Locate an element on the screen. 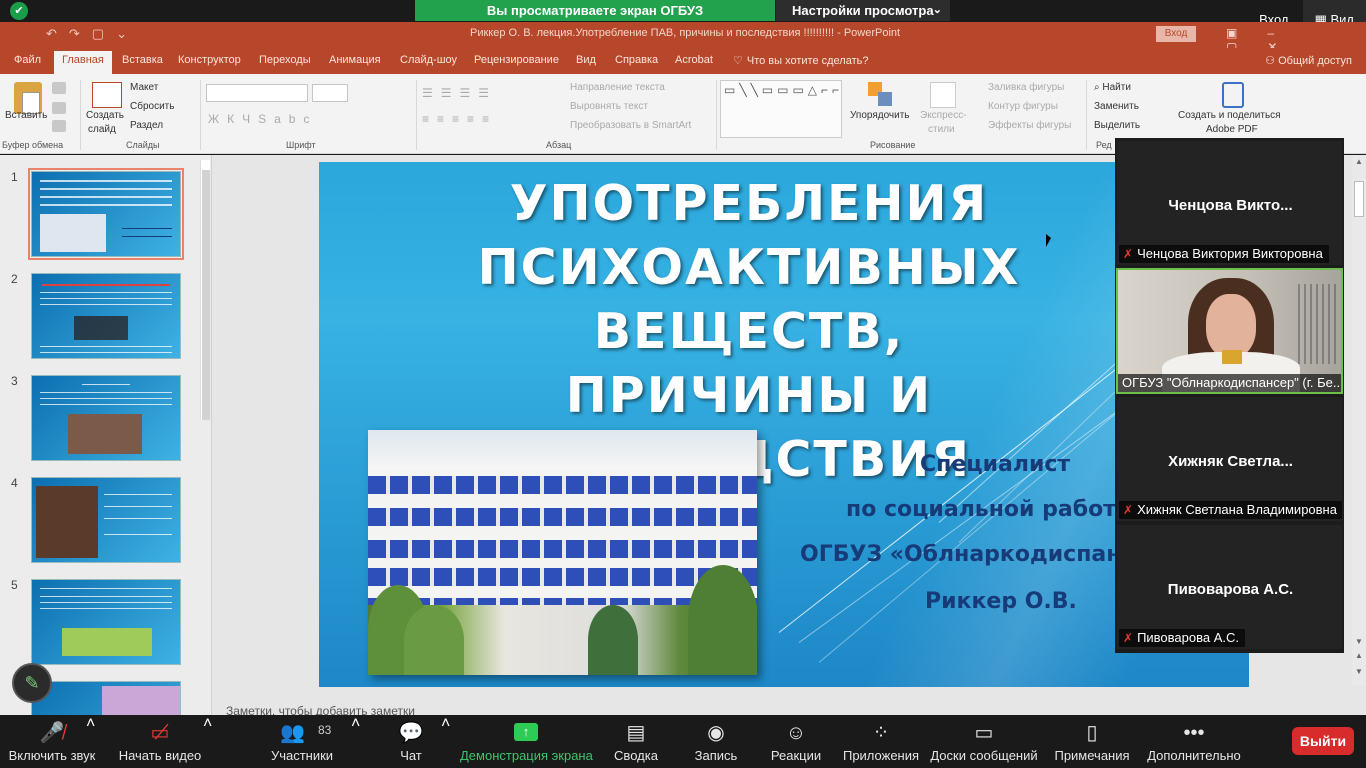  share-access-button: ⚇ Общий доступ is located at coordinates (1308, 60).